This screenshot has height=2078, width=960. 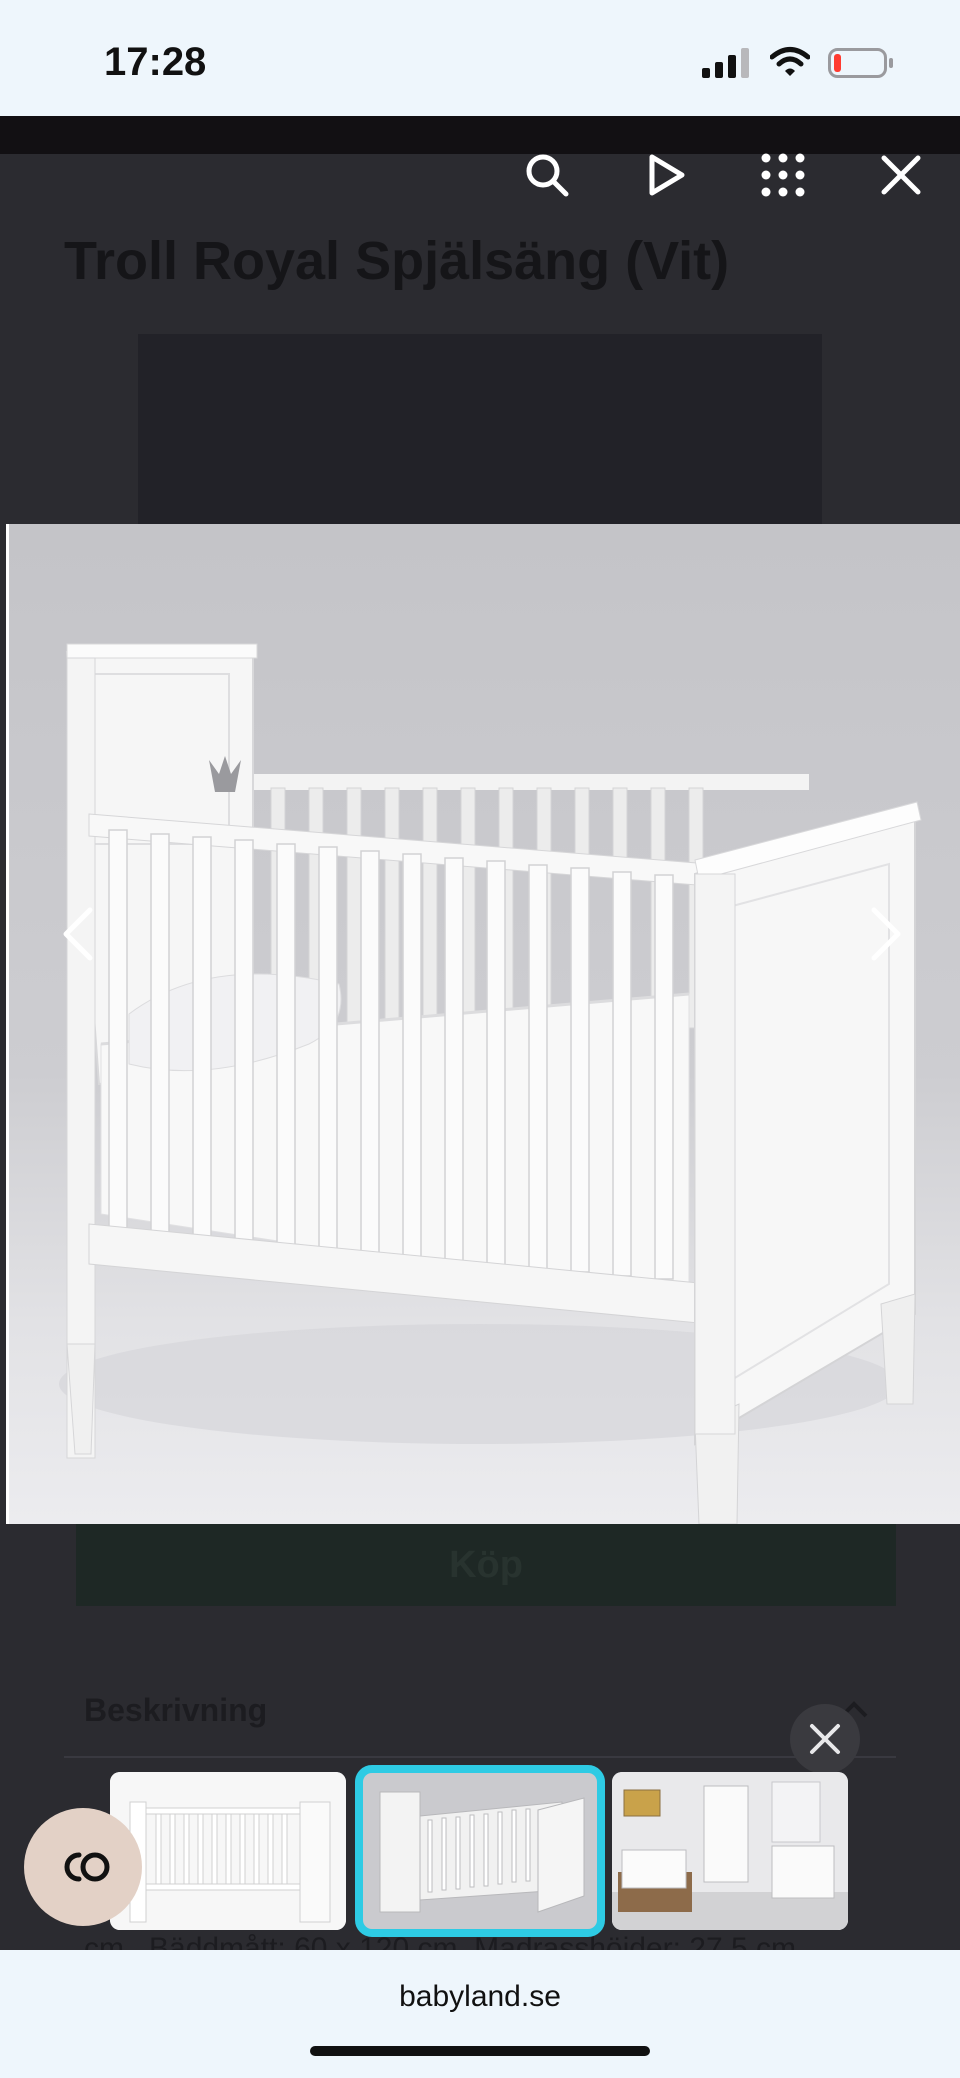 I want to click on play-icon, so click(x=667, y=175).